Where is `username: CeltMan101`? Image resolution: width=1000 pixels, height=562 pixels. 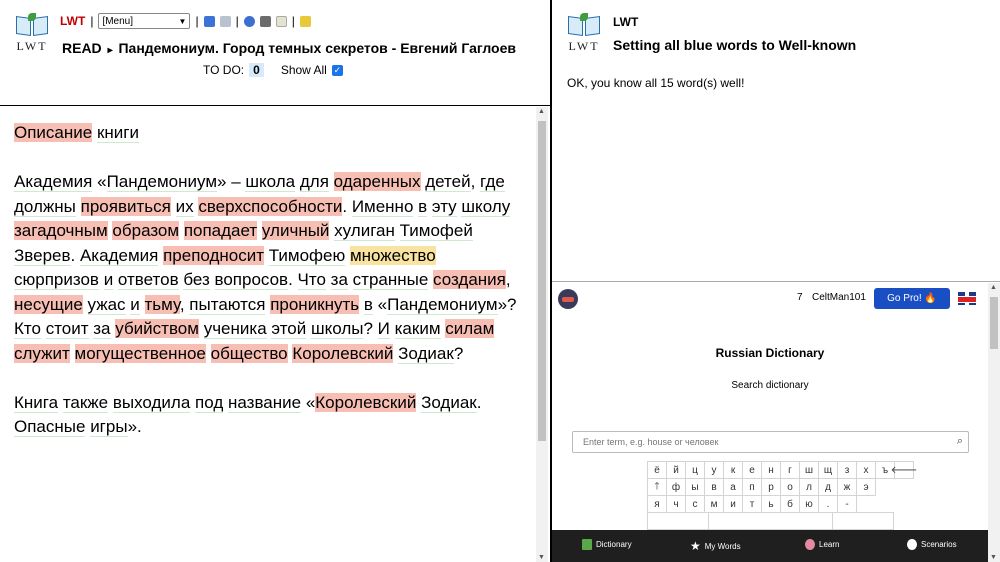
username: CeltMan101 is located at coordinates (839, 297).